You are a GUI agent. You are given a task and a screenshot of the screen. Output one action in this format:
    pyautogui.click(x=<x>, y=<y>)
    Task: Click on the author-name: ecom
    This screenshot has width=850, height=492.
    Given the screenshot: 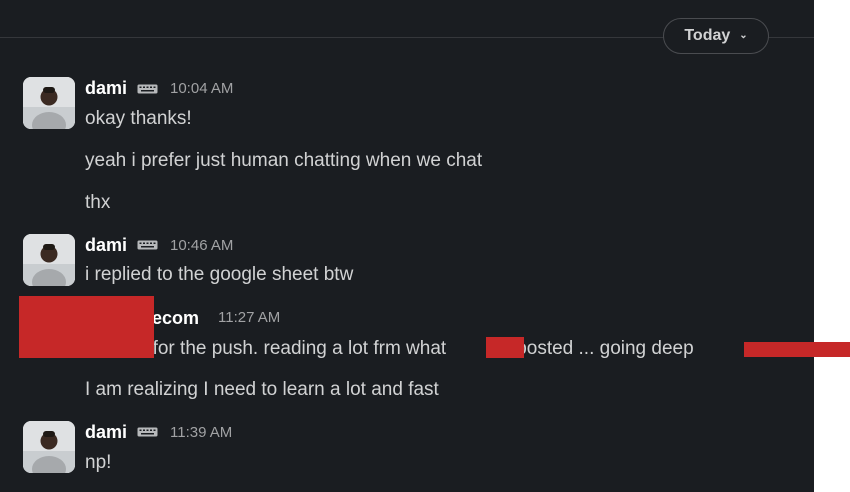 What is the action you would take?
    pyautogui.click(x=175, y=318)
    